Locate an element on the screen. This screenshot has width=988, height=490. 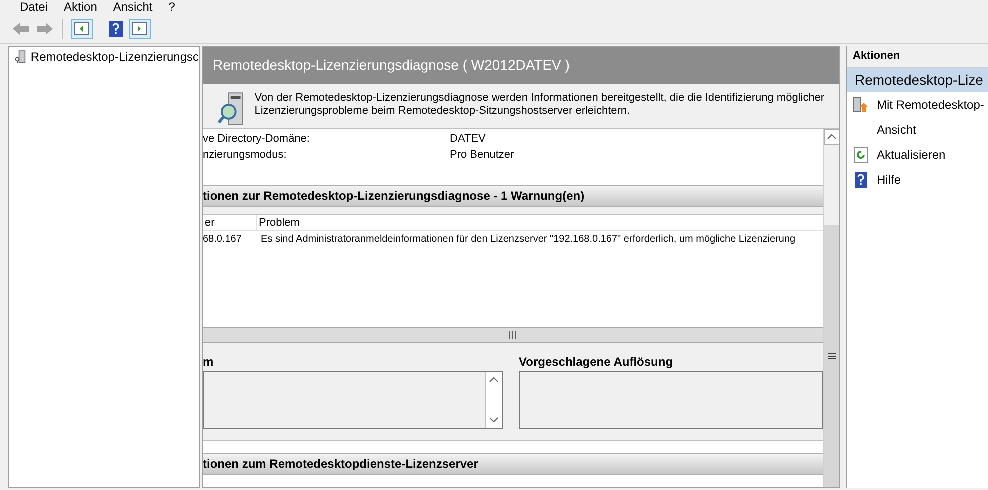
field-value: Pro Benutzer is located at coordinates (482, 155).